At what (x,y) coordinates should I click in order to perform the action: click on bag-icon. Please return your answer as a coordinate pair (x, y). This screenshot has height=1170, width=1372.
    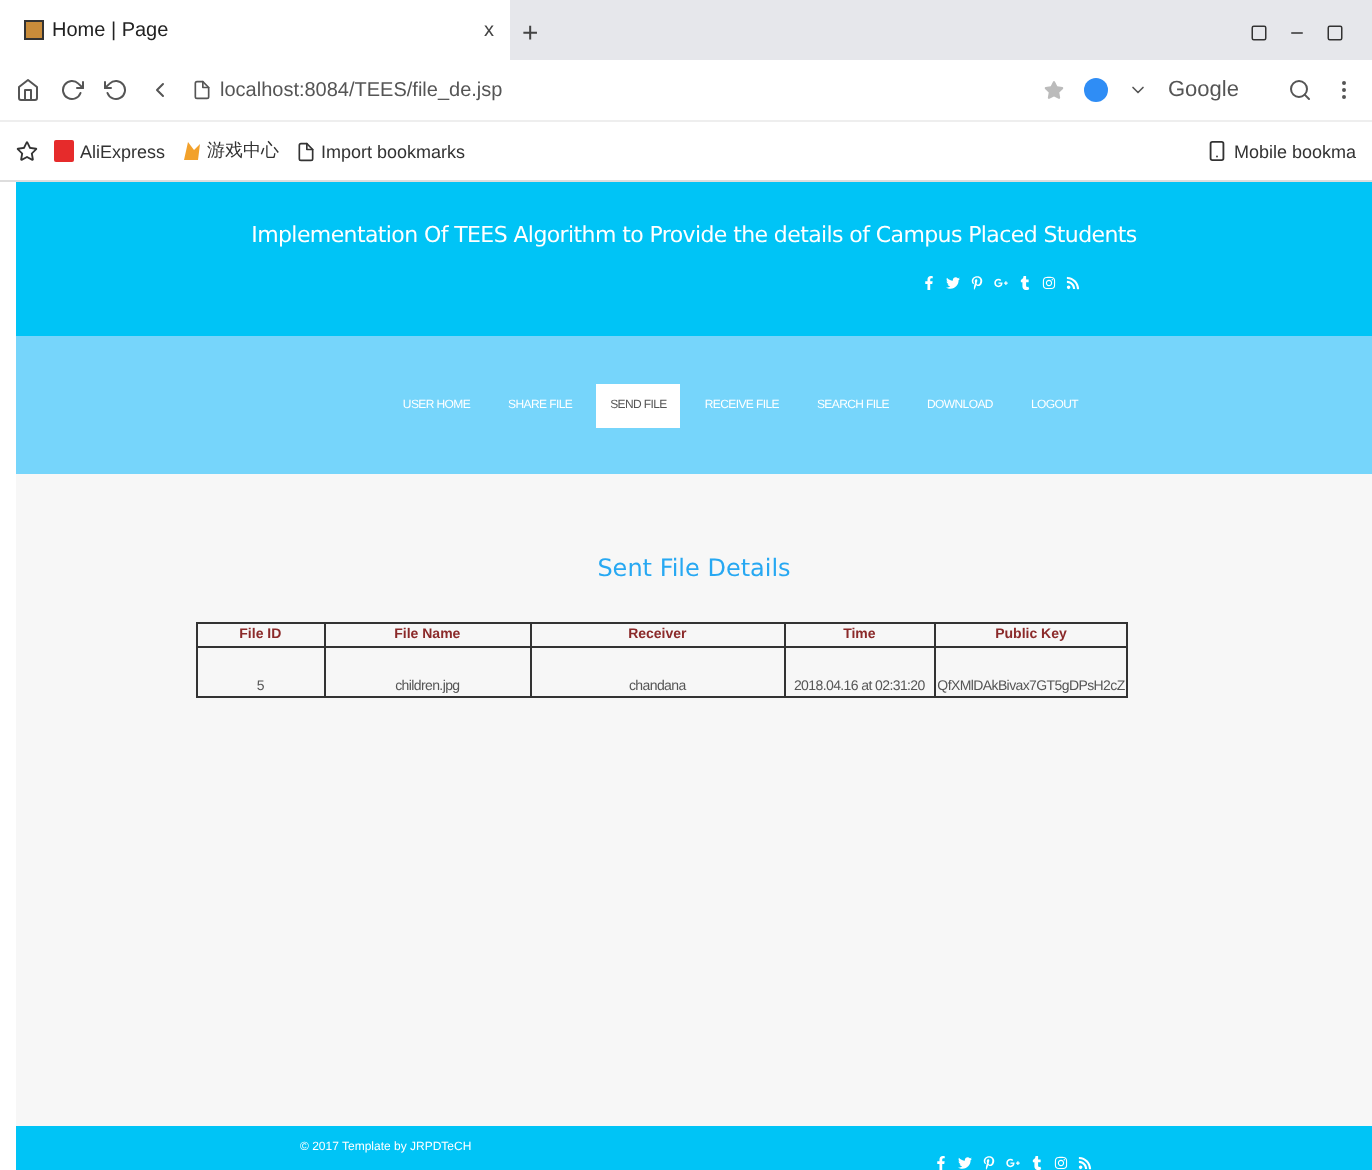
    Looking at the image, I should click on (64, 151).